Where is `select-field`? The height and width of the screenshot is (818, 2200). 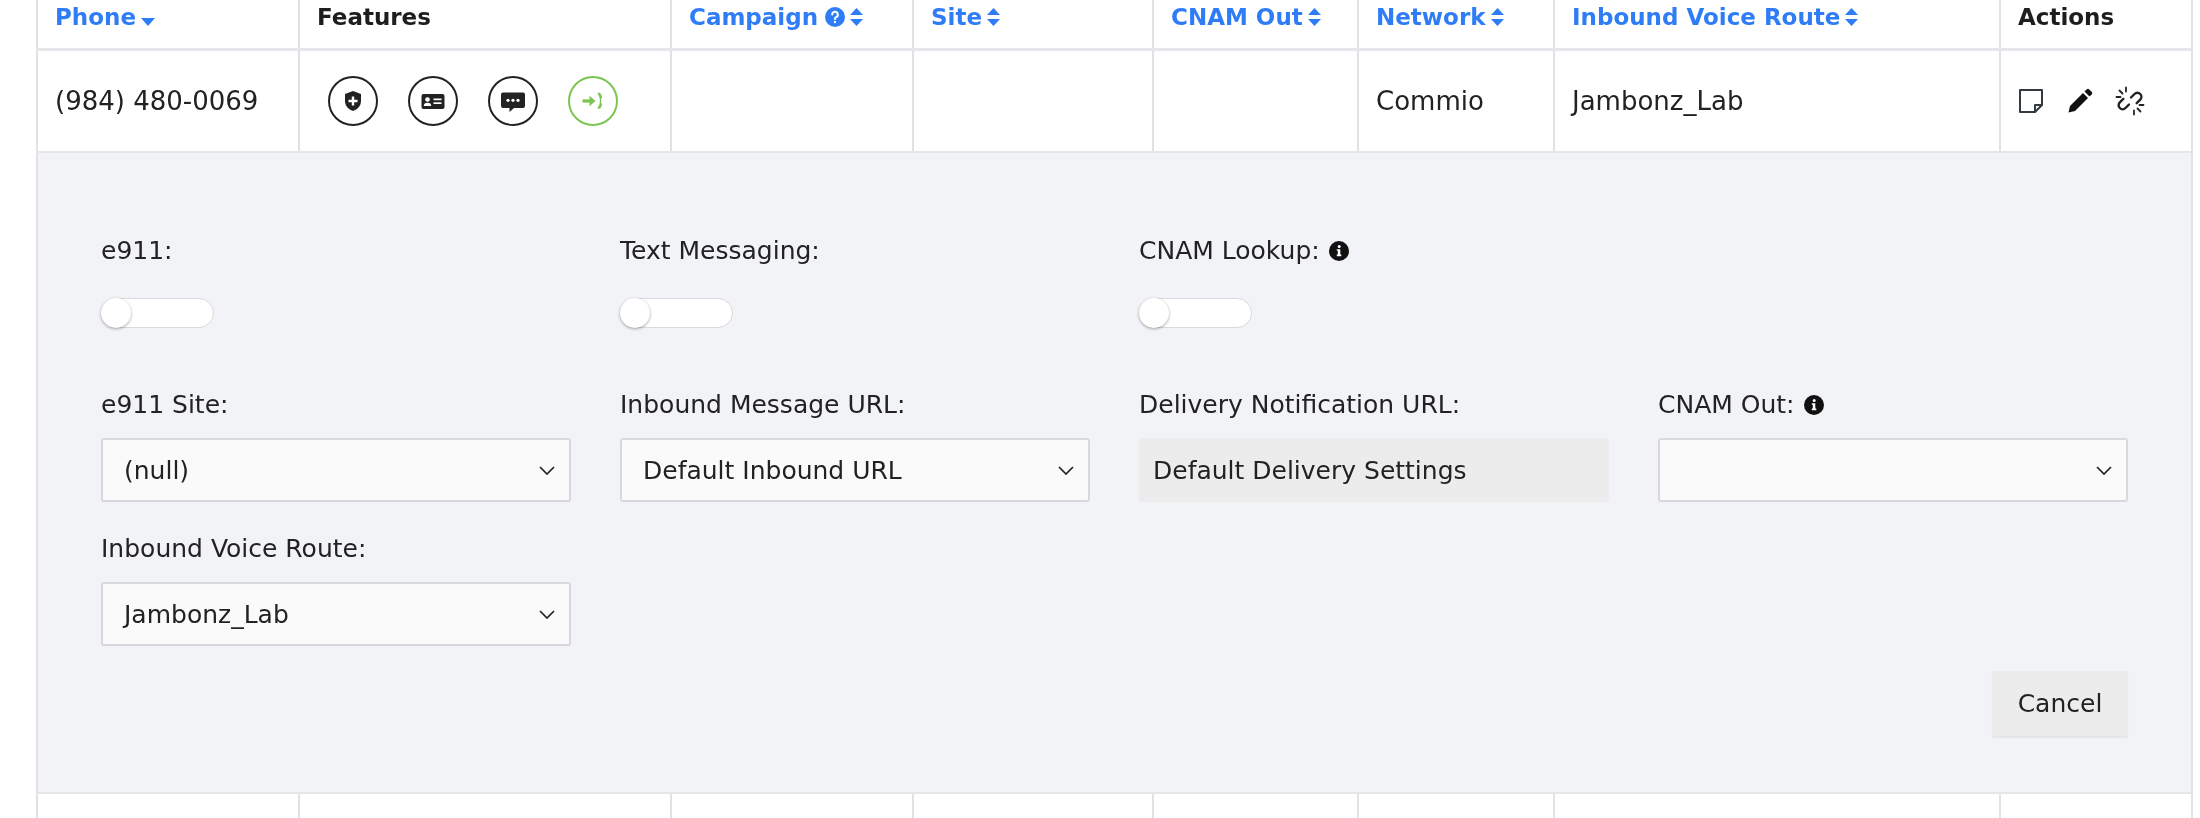
select-field is located at coordinates (1893, 470).